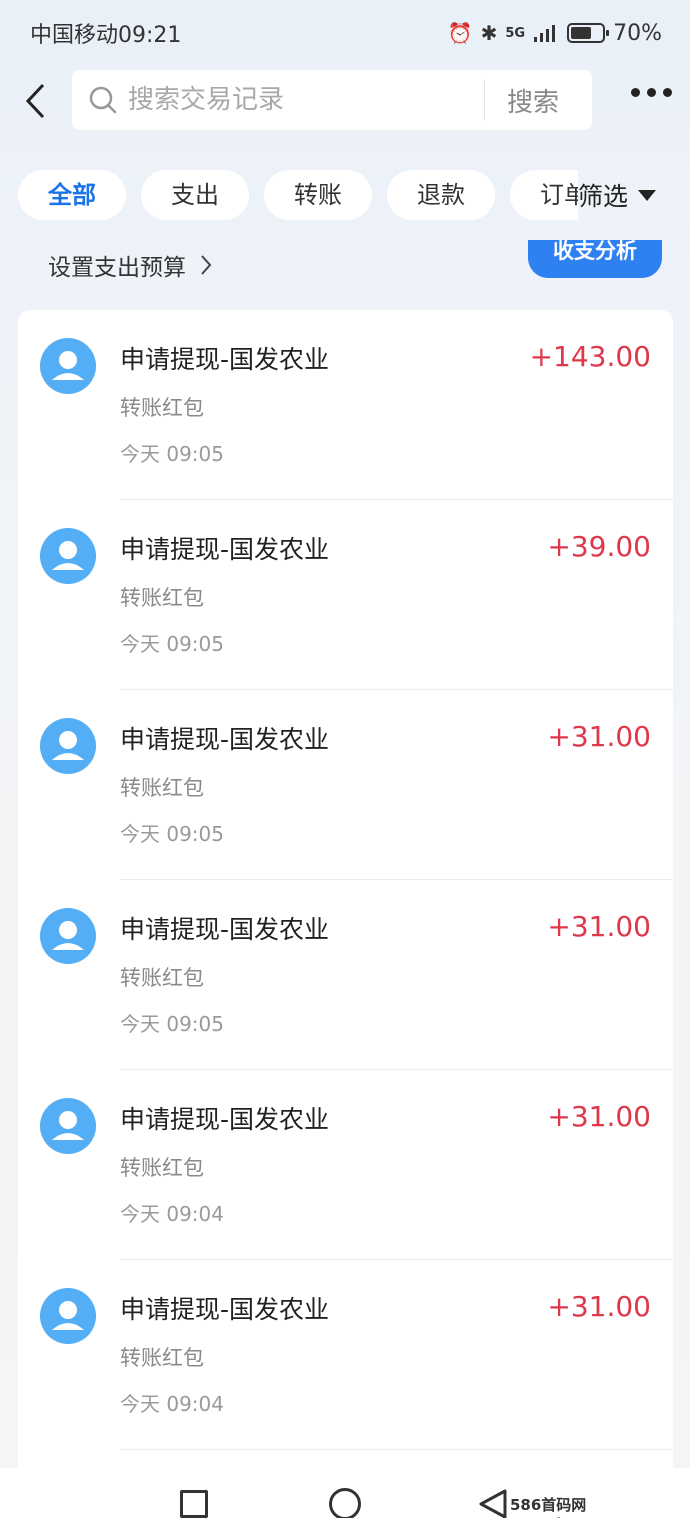 The width and height of the screenshot is (690, 1518). Describe the element at coordinates (533, 100) in the screenshot. I see `search-button: 搜索` at that location.